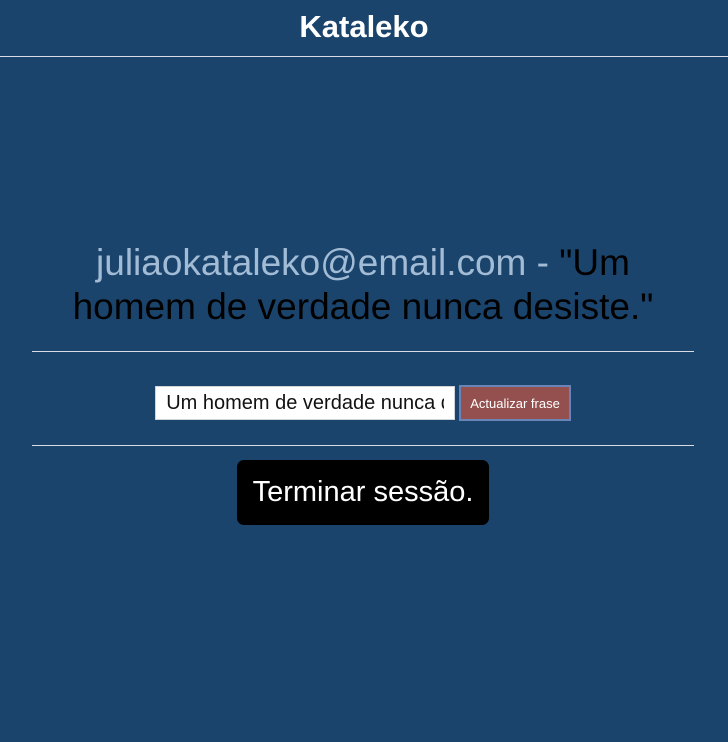 The height and width of the screenshot is (742, 728). I want to click on app-header: Kataleko, so click(364, 28).